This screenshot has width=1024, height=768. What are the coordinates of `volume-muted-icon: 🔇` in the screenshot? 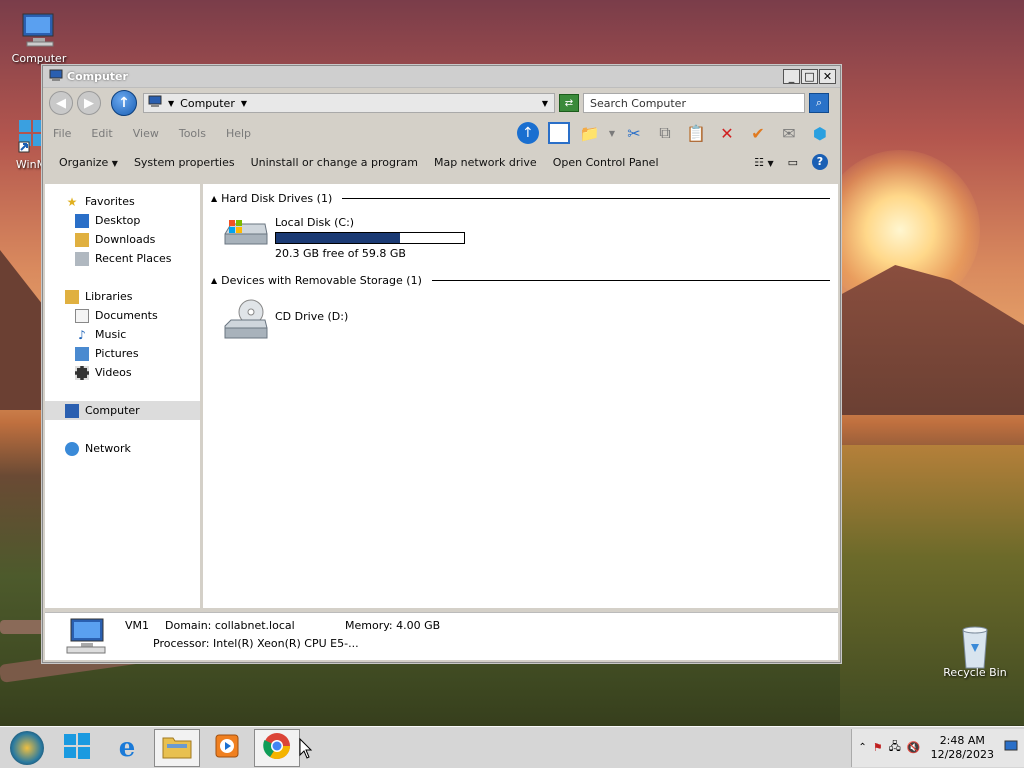 It's located at (914, 747).